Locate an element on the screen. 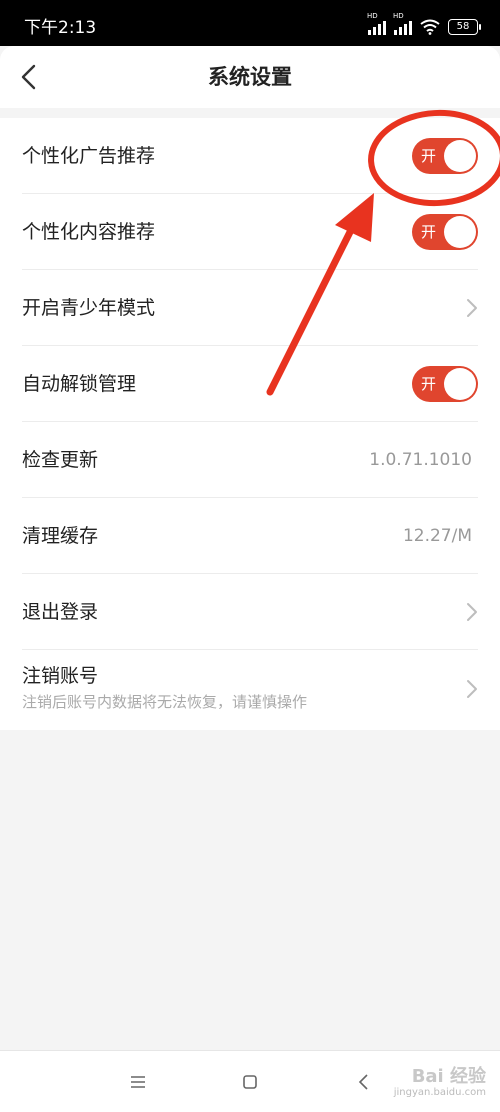  setting-label: 注销账号 is located at coordinates (60, 676).